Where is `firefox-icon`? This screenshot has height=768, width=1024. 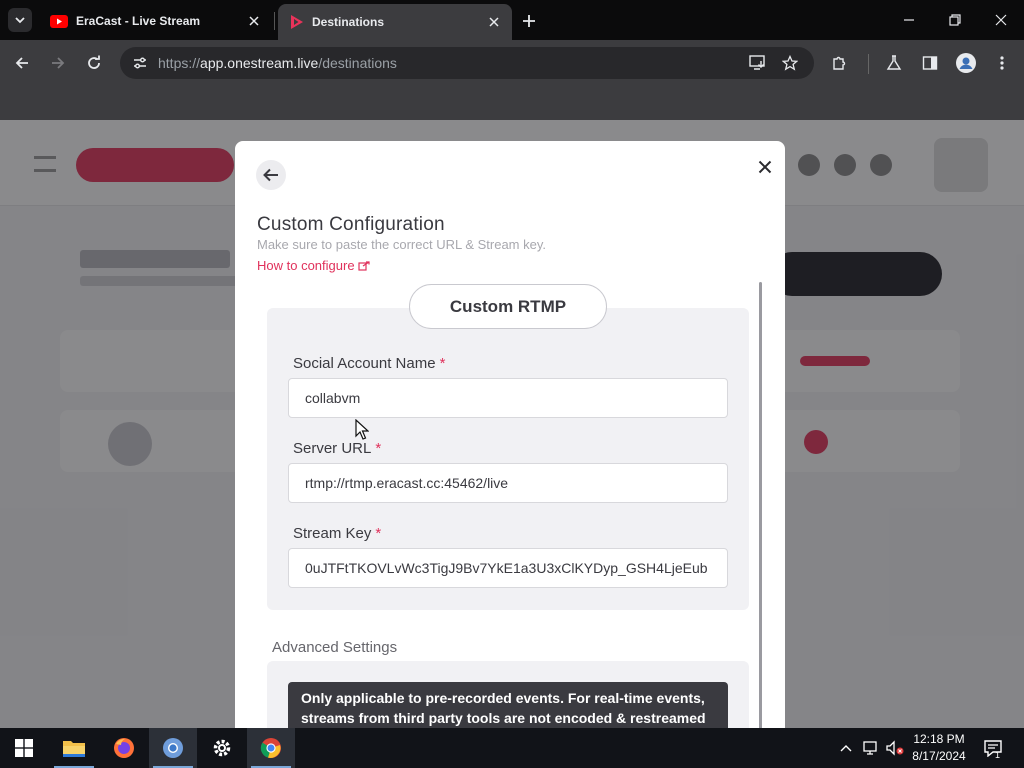
firefox-icon is located at coordinates (124, 748).